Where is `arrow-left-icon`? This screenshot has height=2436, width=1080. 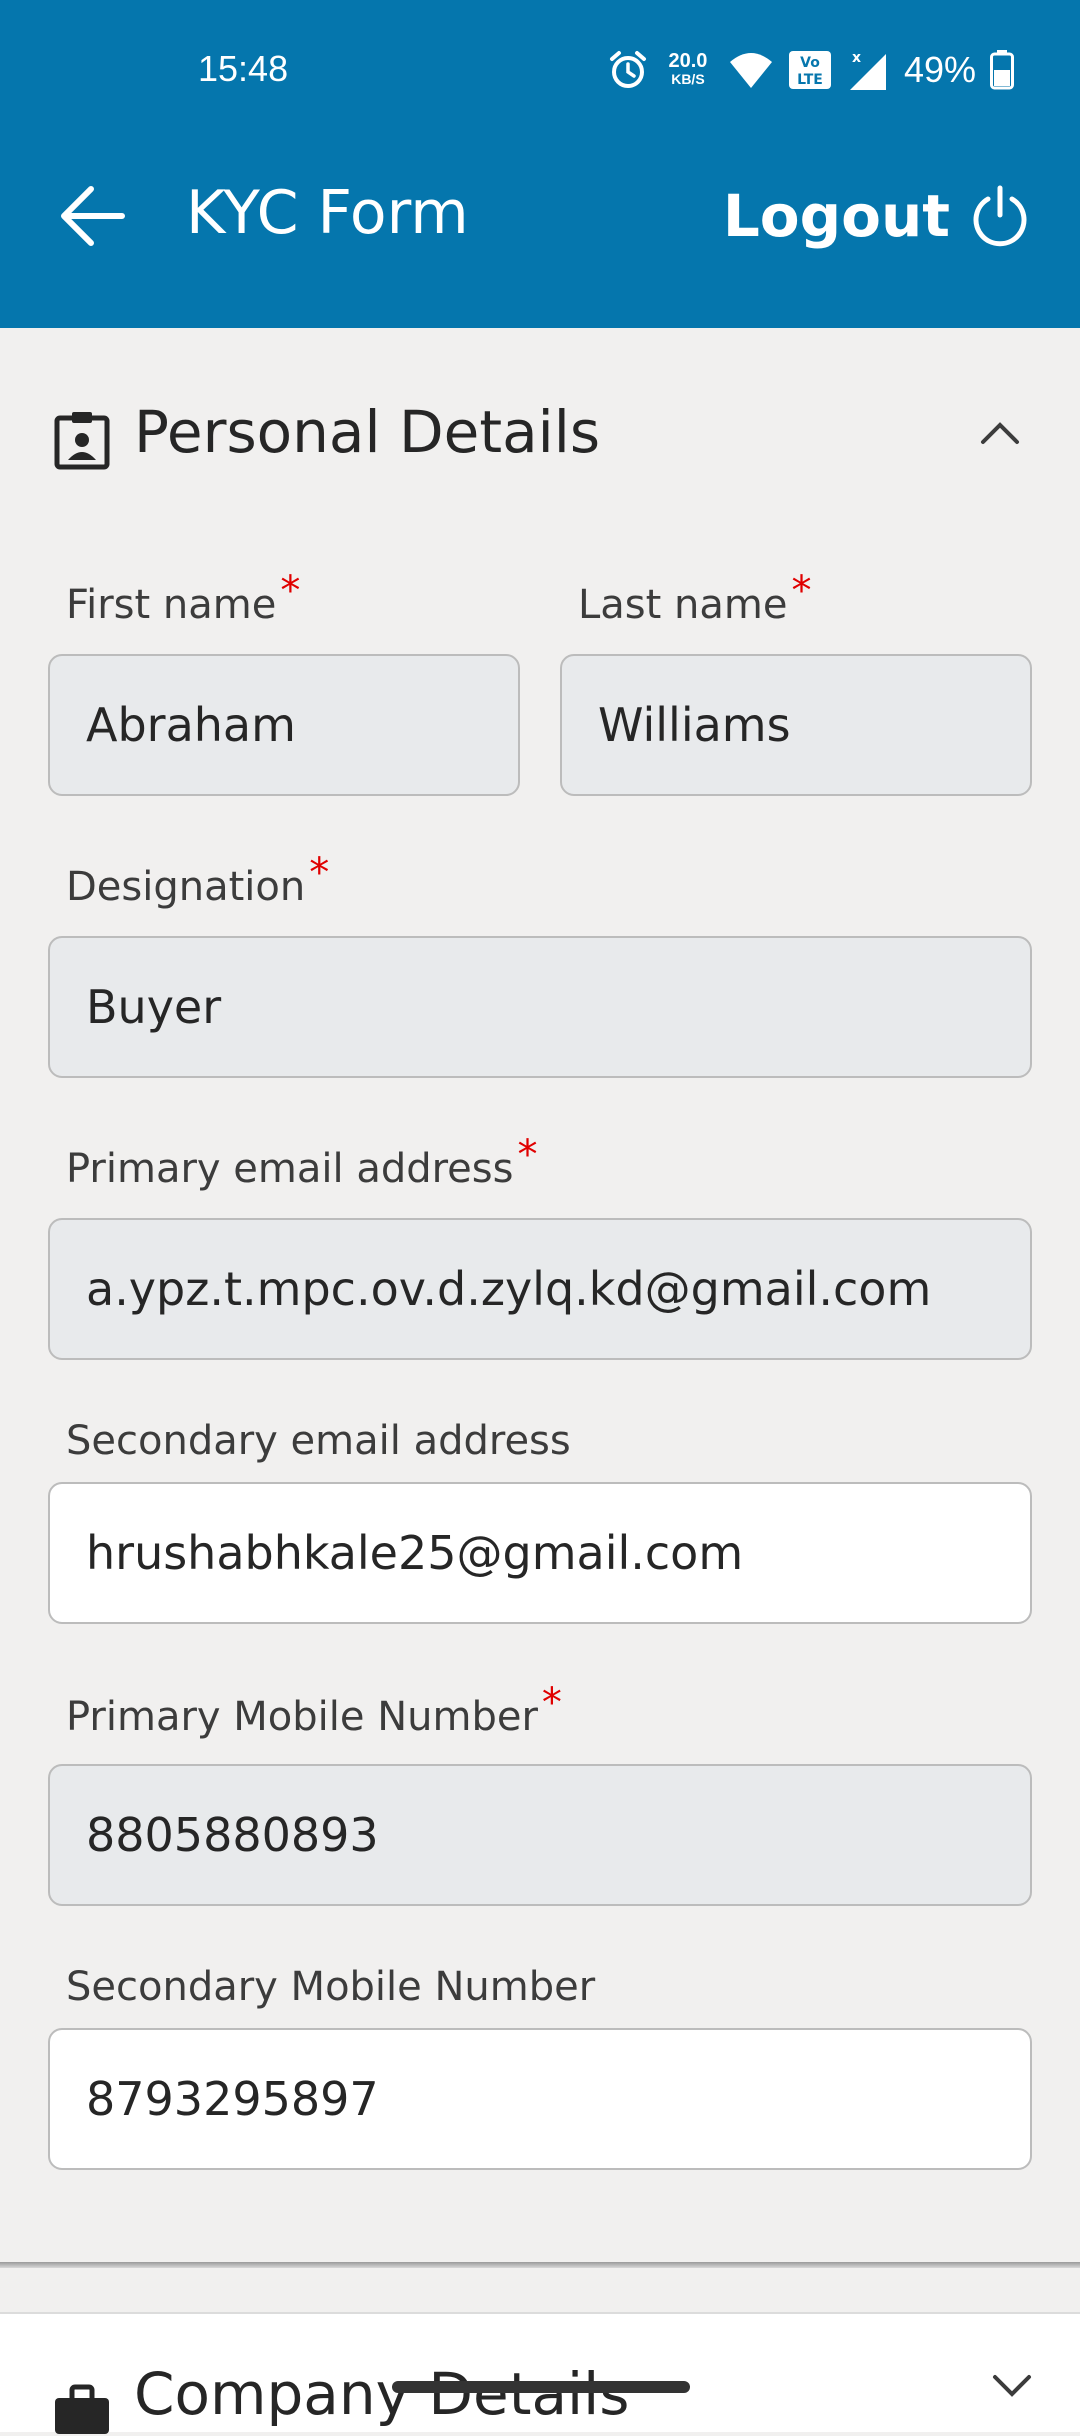 arrow-left-icon is located at coordinates (93, 216).